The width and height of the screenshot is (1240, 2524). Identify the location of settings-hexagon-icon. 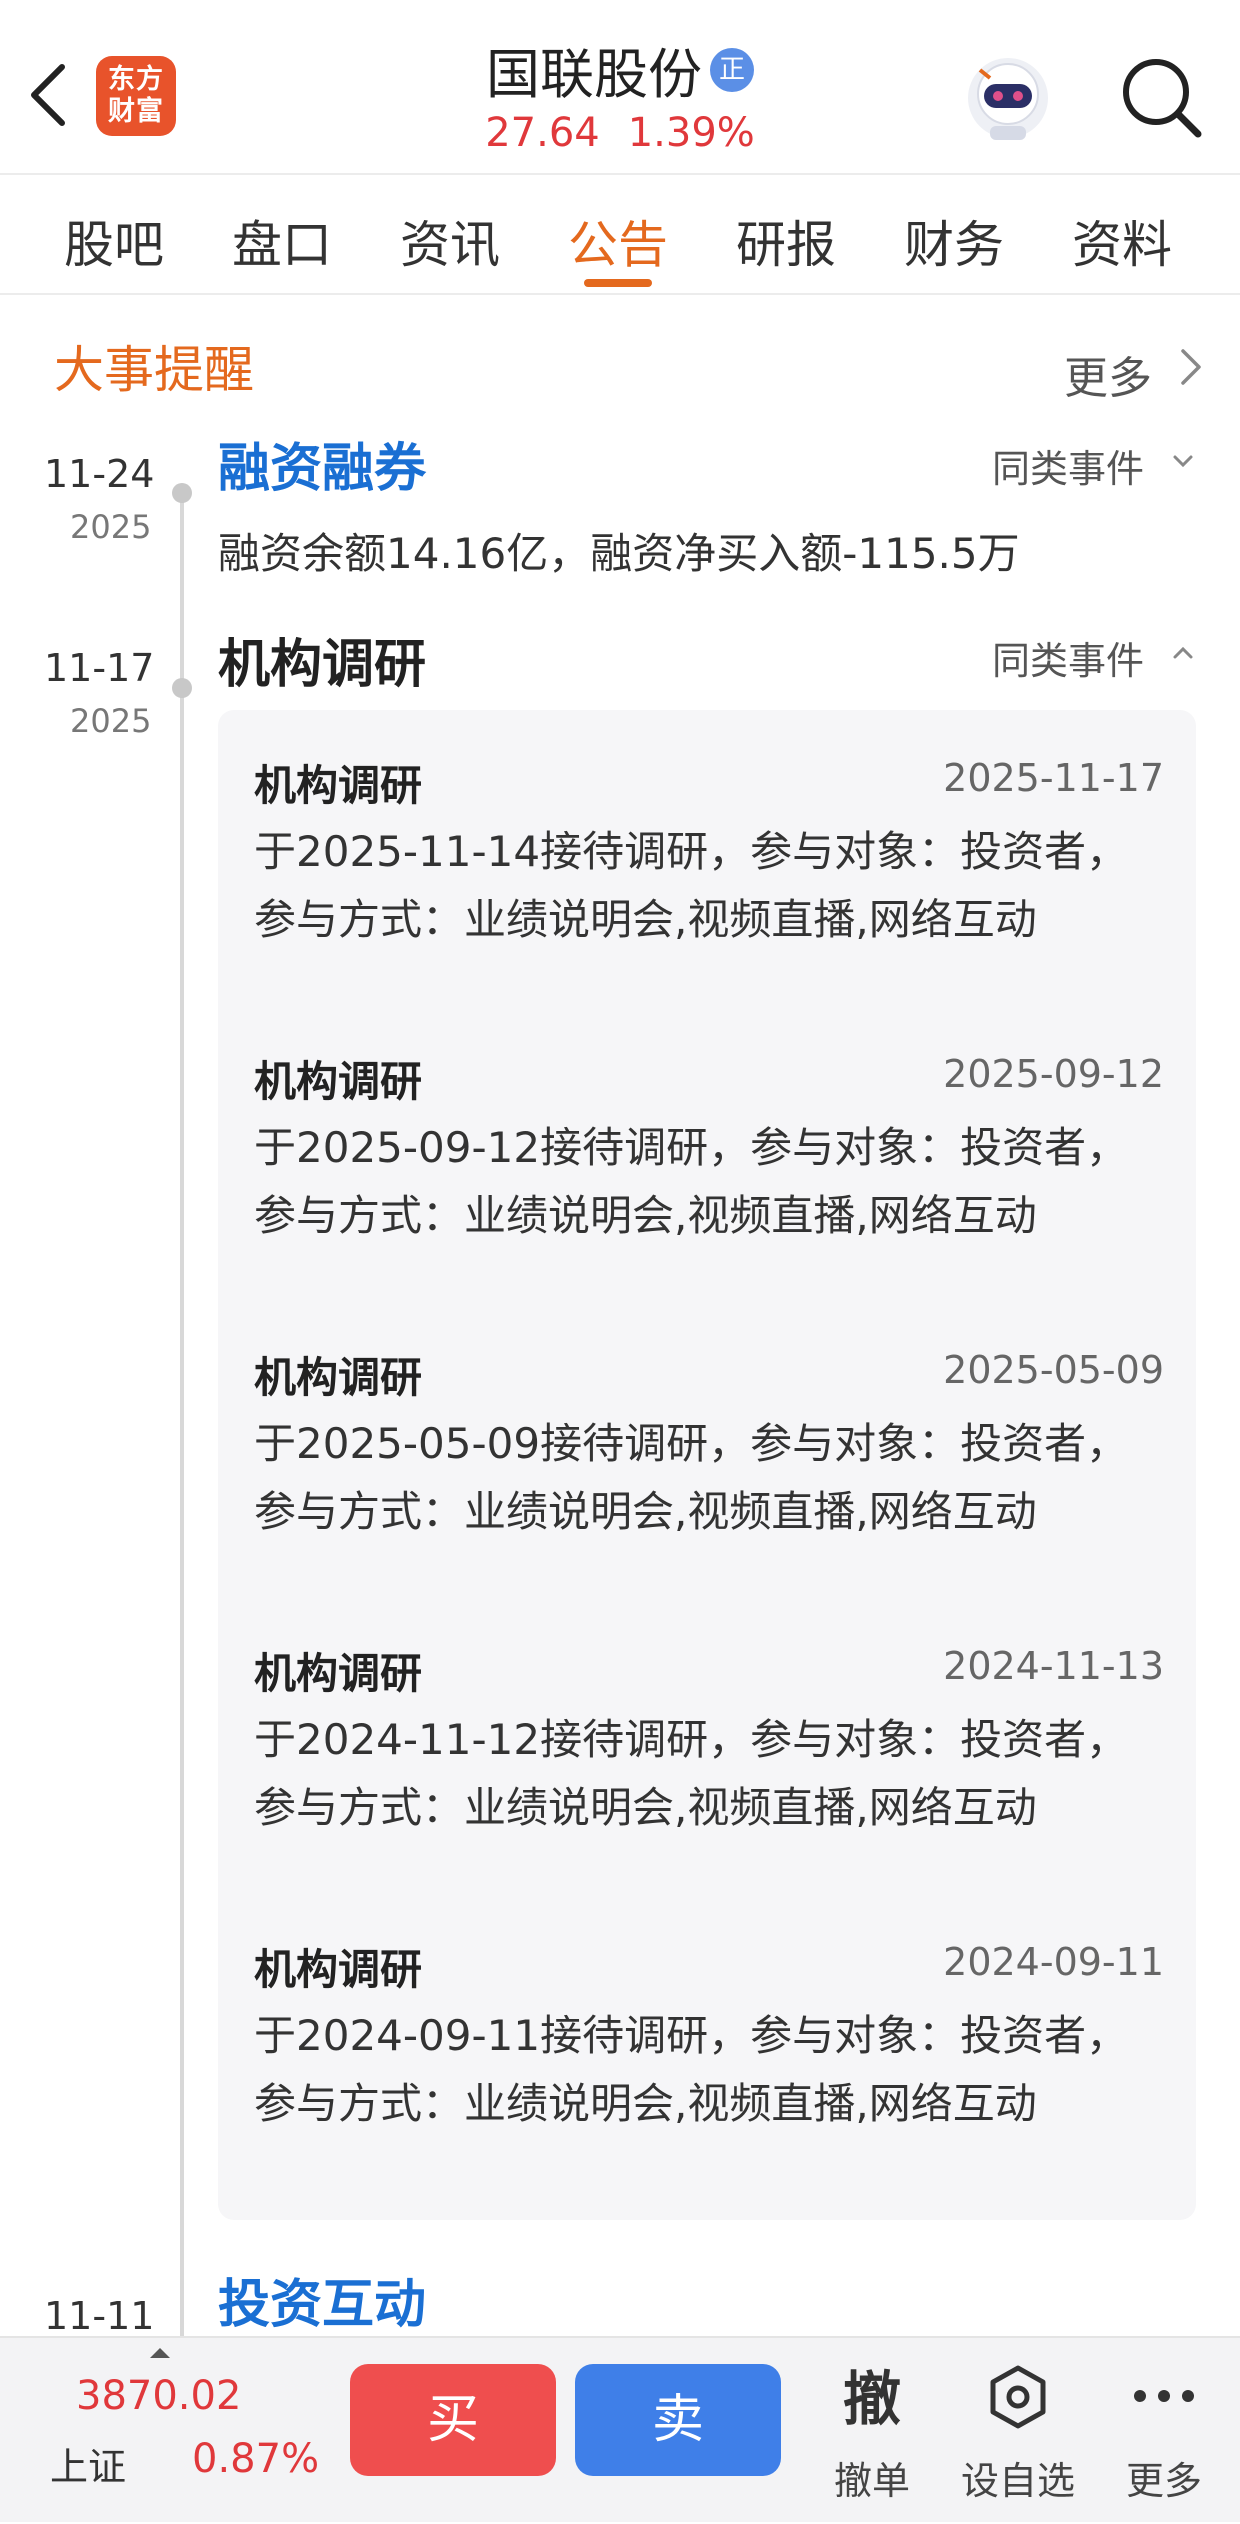
(1018, 2397).